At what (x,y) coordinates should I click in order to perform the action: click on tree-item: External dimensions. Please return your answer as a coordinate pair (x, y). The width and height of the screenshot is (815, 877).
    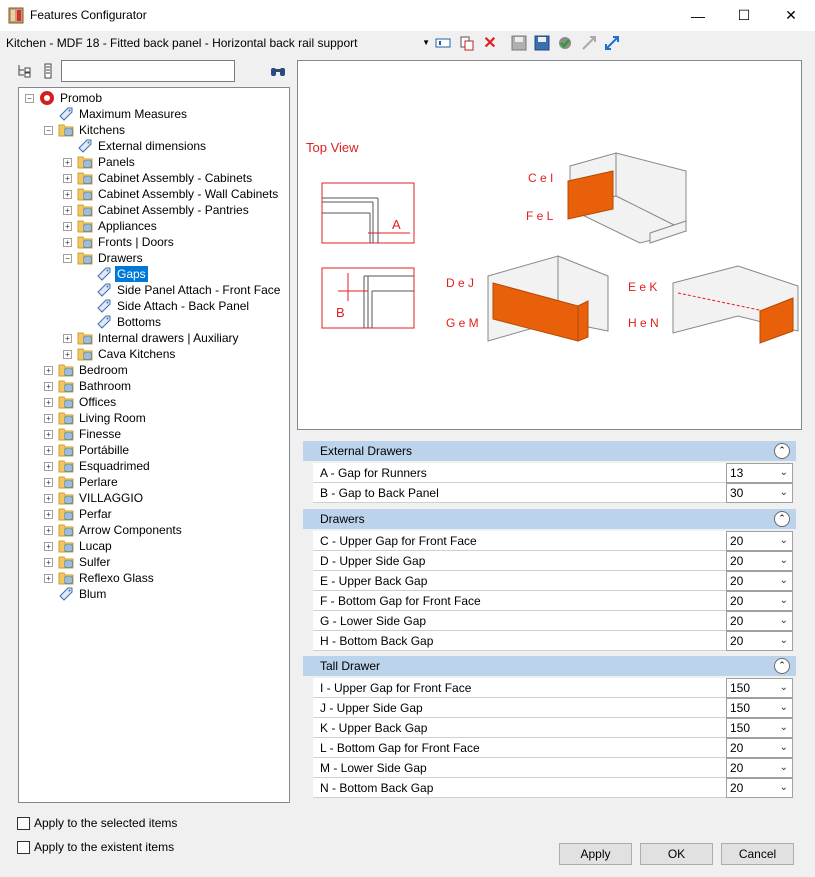
    Looking at the image, I should click on (154, 146).